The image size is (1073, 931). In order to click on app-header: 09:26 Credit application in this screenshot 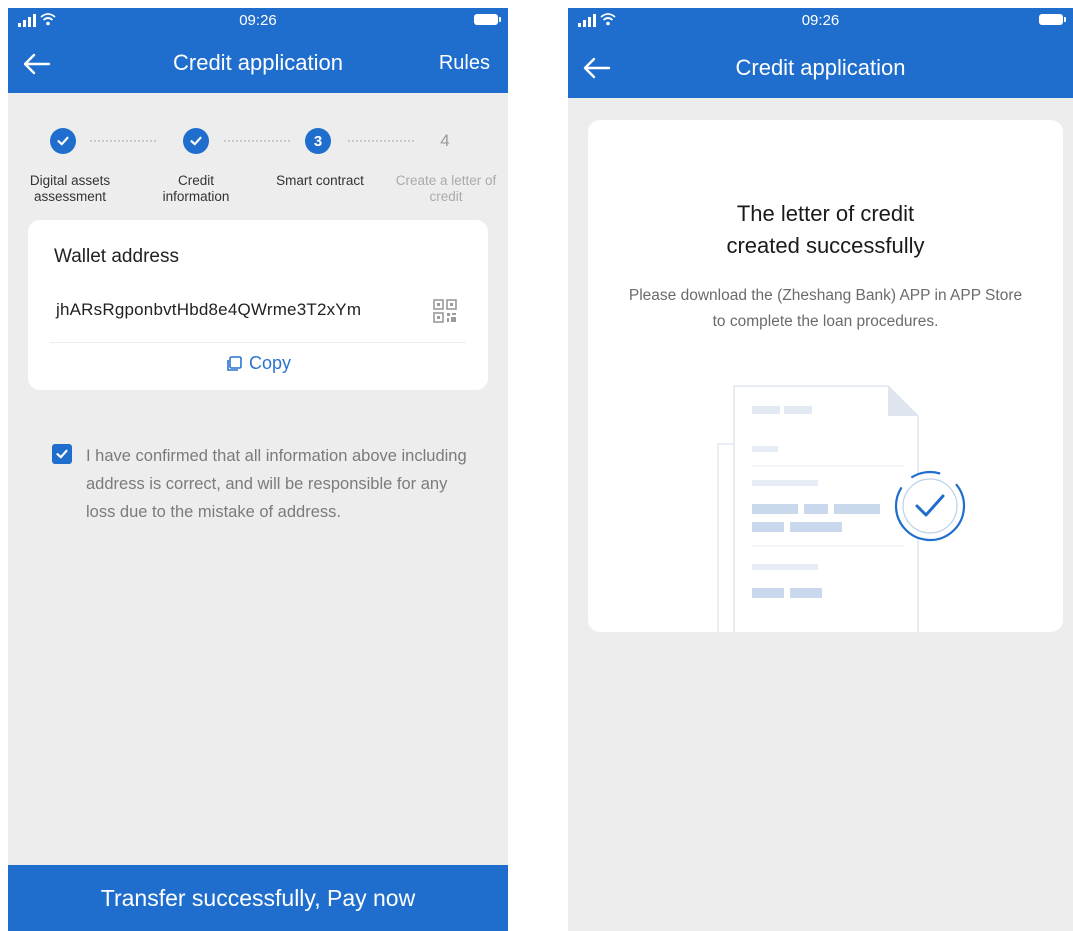, I will do `click(820, 53)`.